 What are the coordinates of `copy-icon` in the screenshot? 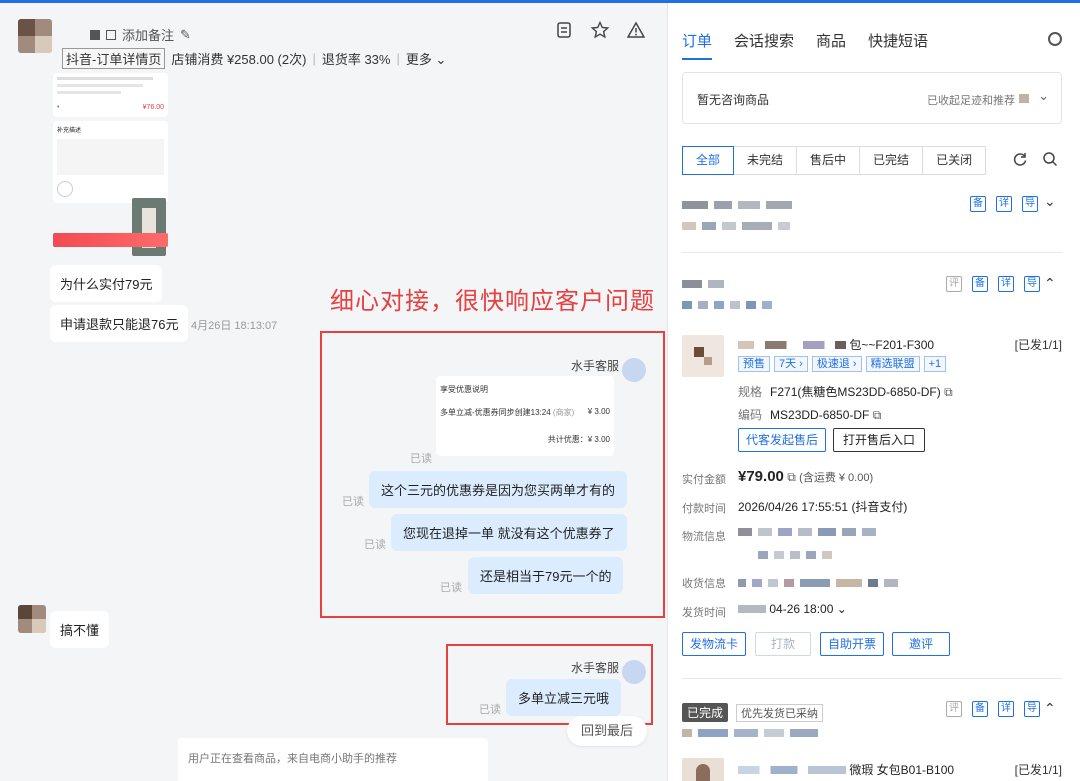 It's located at (111, 34).